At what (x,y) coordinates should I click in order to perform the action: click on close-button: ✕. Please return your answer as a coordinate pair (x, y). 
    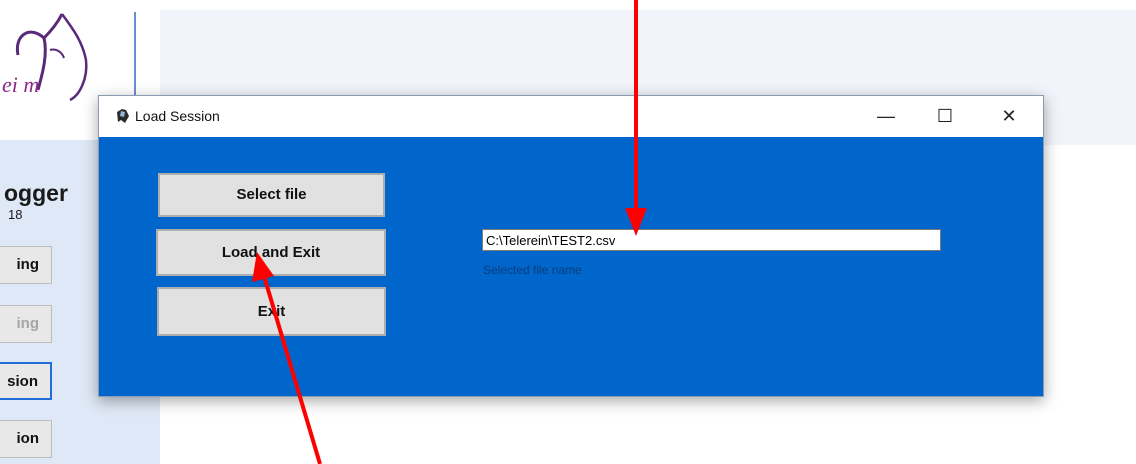
    Looking at the image, I should click on (1009, 116).